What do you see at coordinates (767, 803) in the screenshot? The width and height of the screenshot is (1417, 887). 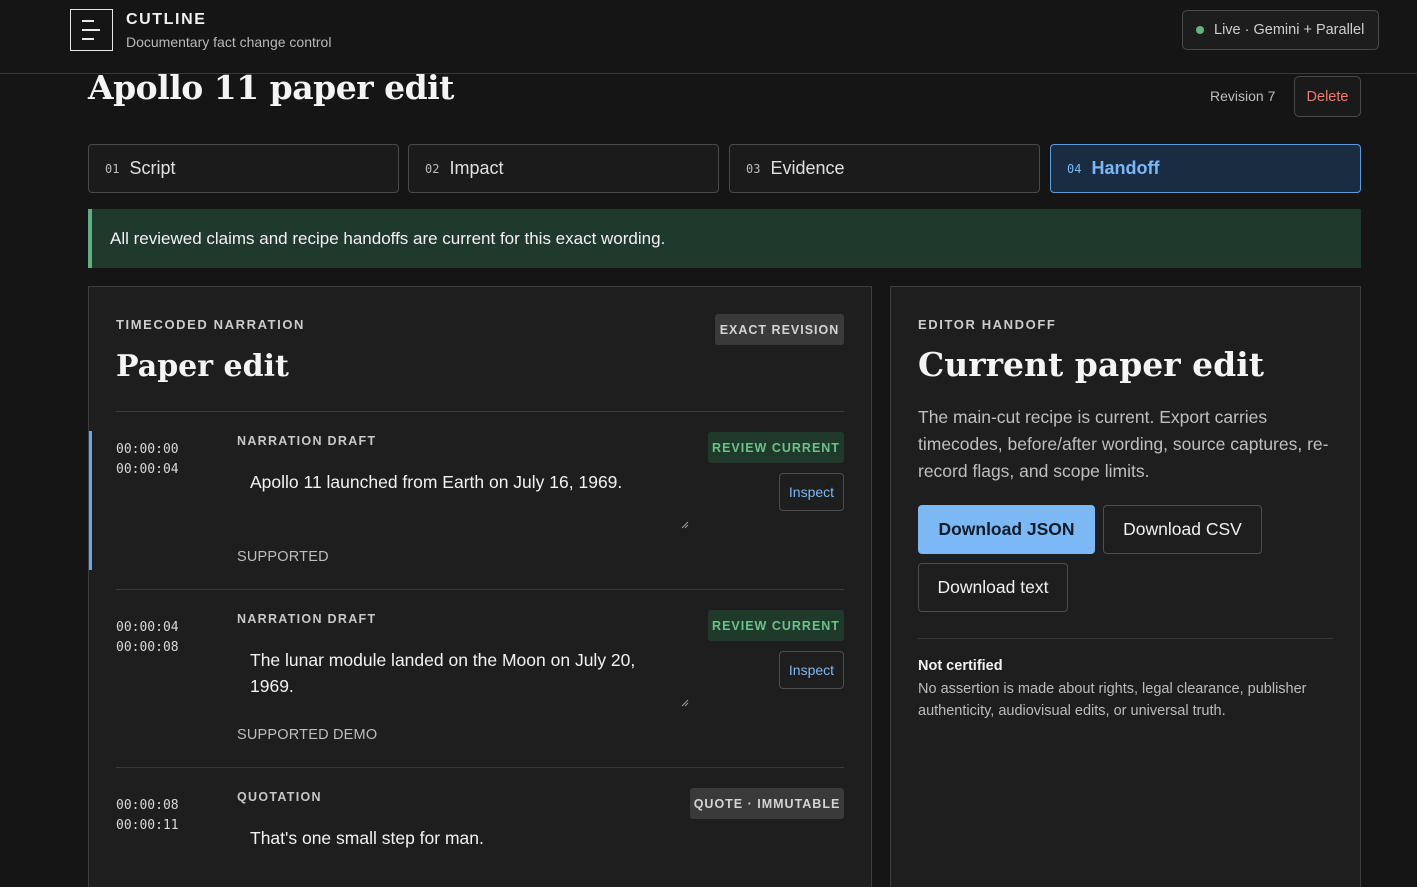 I see `quote-immutable-badge: QUOTE · IMMUTABLE` at bounding box center [767, 803].